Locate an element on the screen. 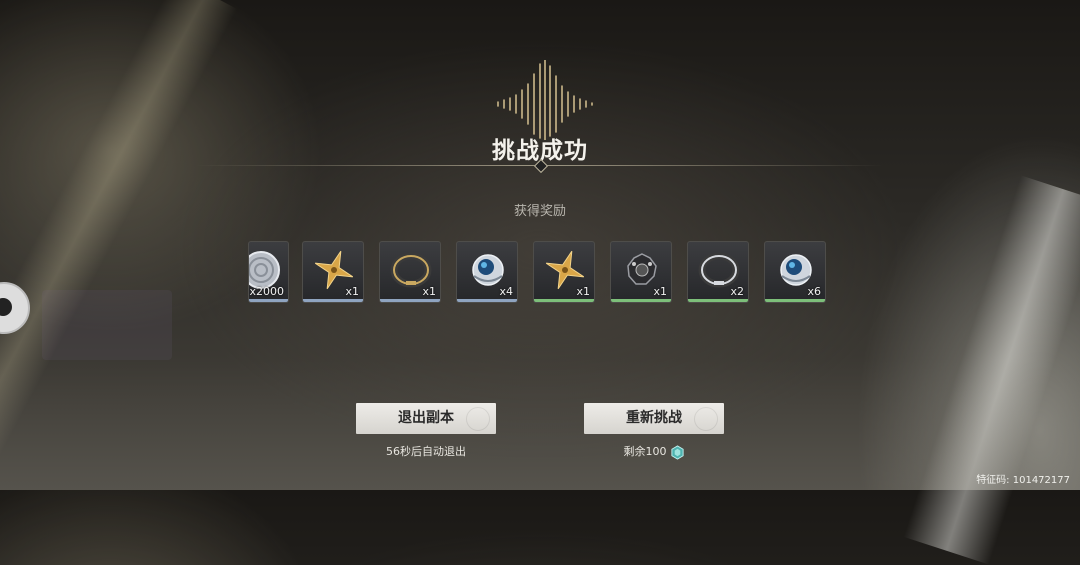 This screenshot has width=1080, height=565. reward-quantity: x2000 is located at coordinates (266, 291).